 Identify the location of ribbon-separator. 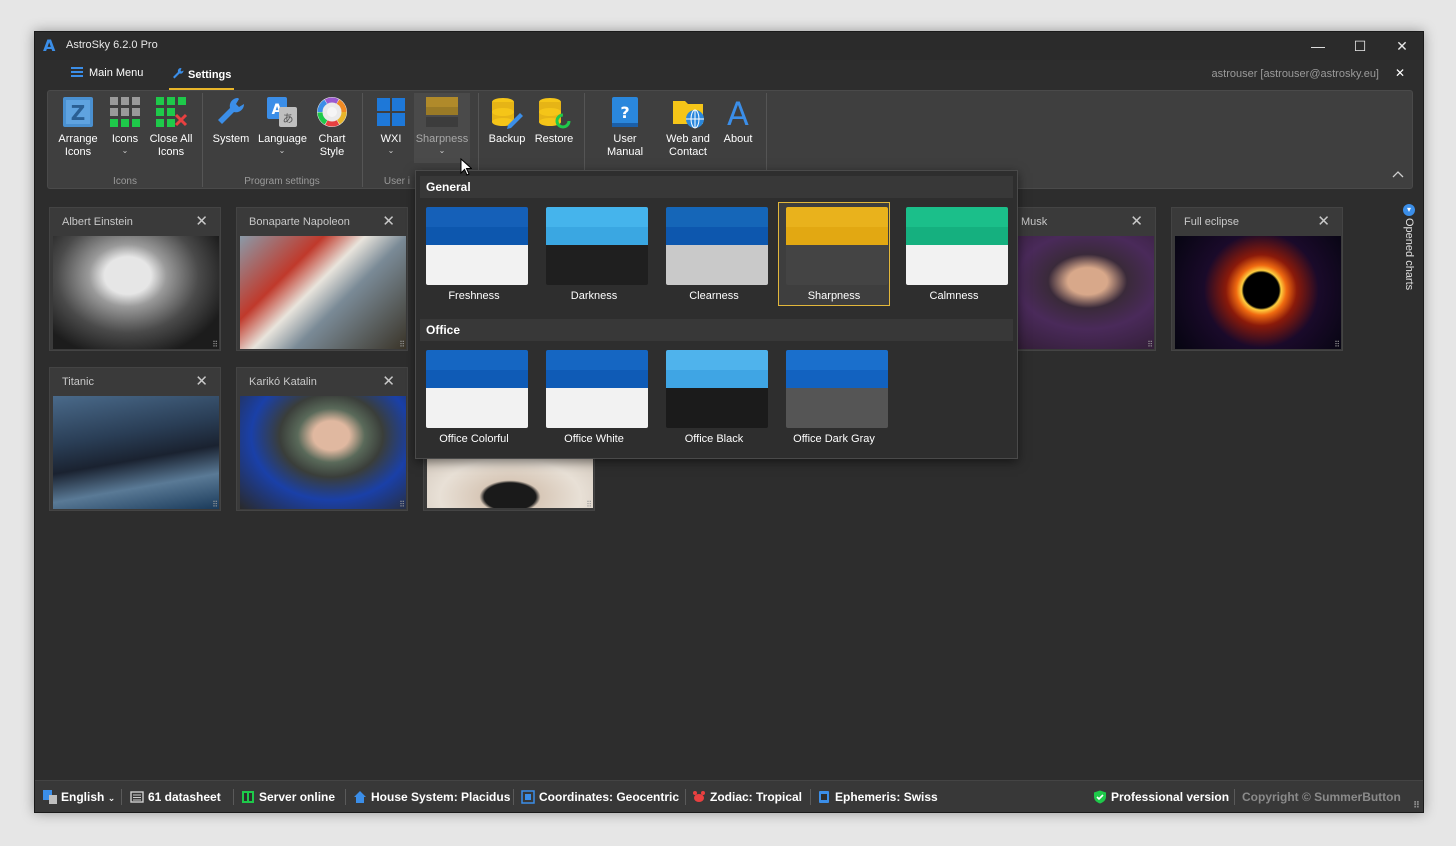
(202, 140).